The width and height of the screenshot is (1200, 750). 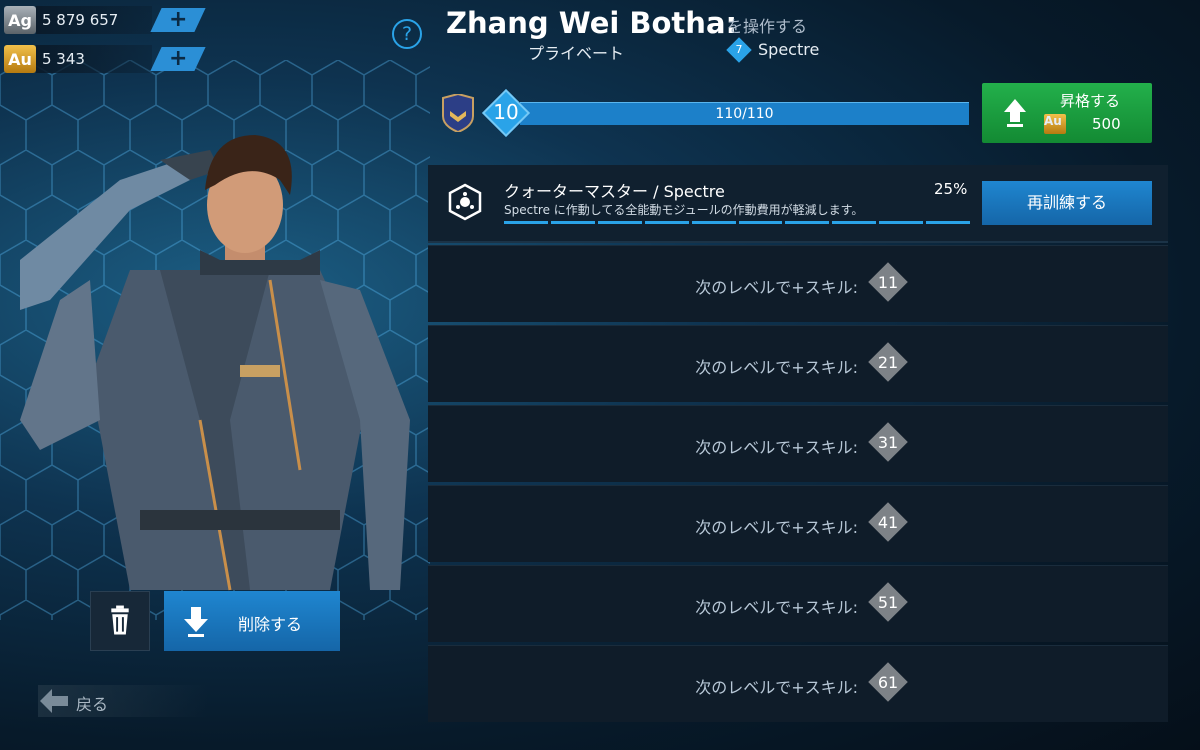 I want to click on trash-icon, so click(x=120, y=620).